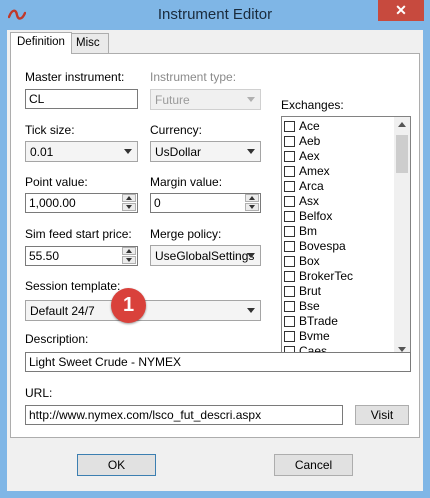  Describe the element at coordinates (402, 124) in the screenshot. I see `scroll-up-icon` at that location.